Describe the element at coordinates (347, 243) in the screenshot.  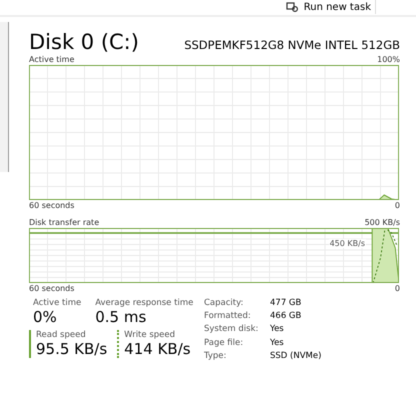
I see `chart-scale-label: 450 KB/s` at that location.